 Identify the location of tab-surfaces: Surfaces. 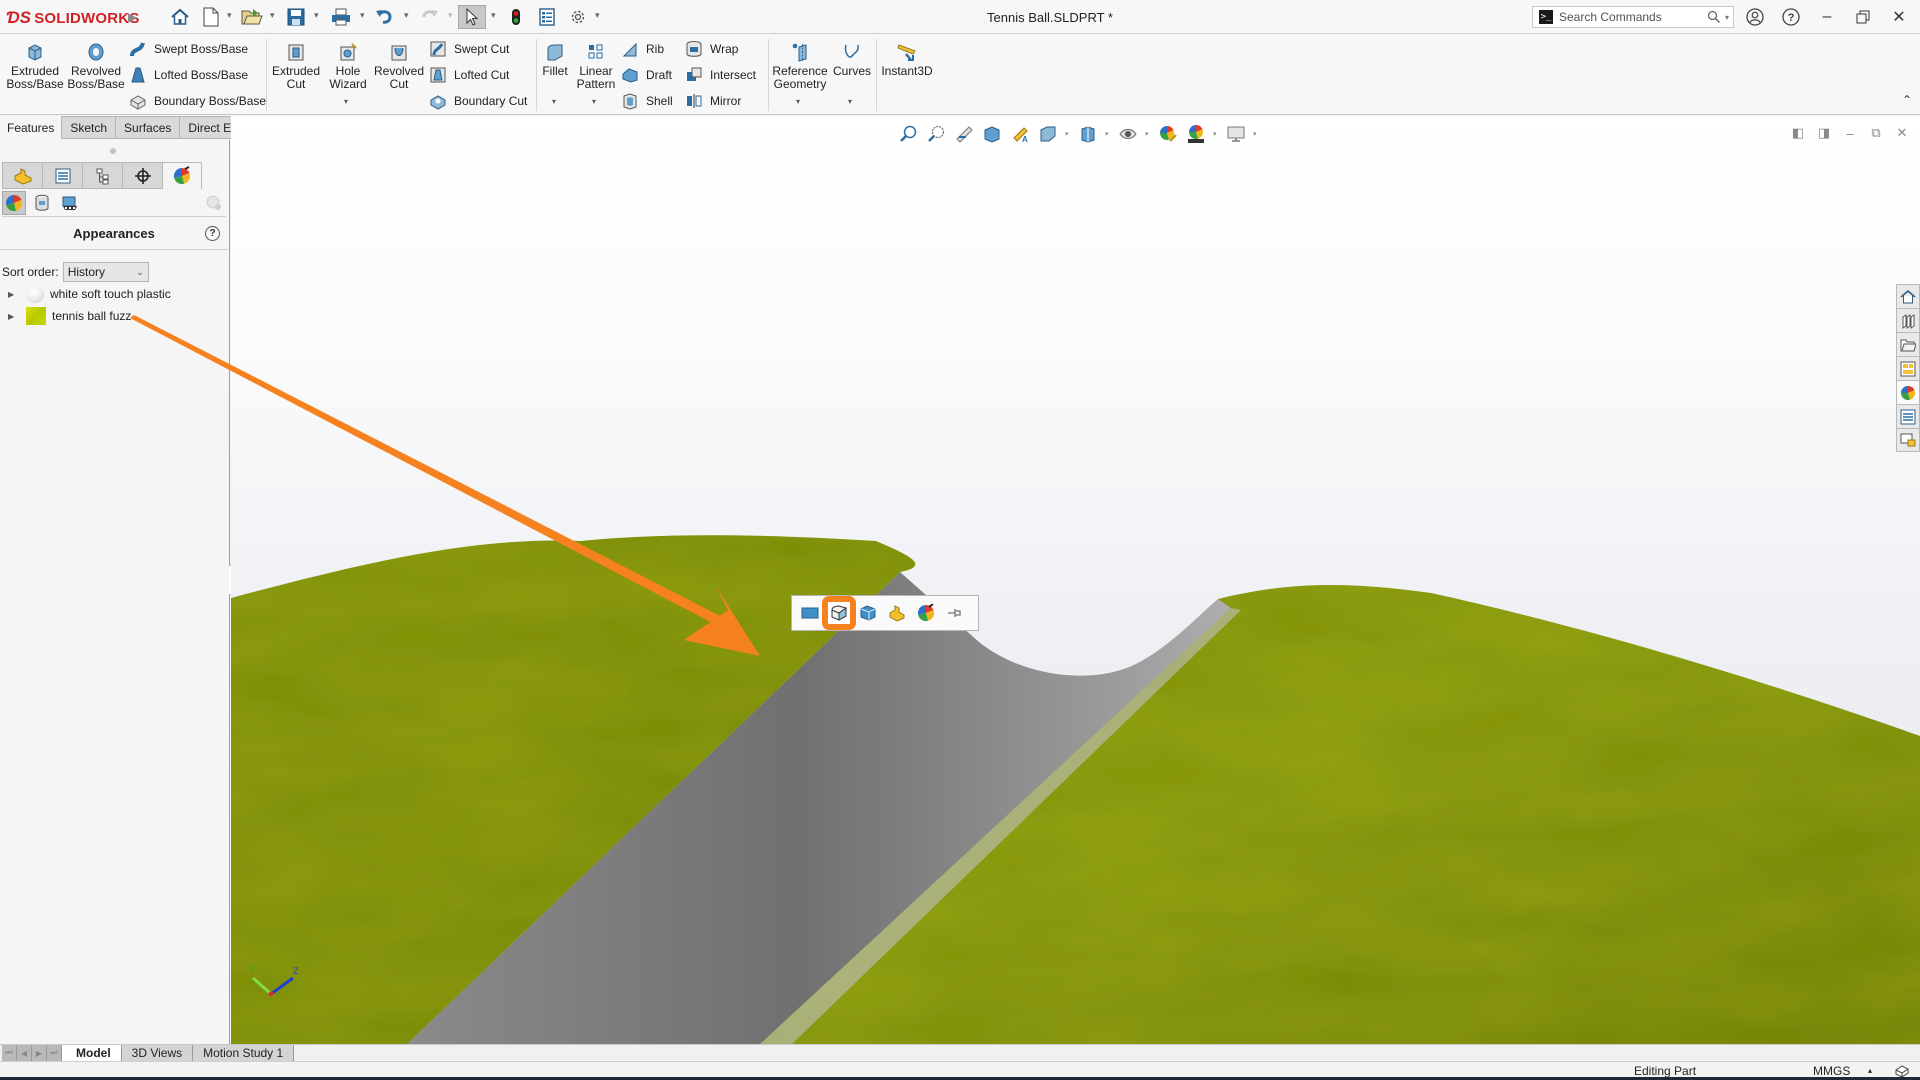
(148, 127).